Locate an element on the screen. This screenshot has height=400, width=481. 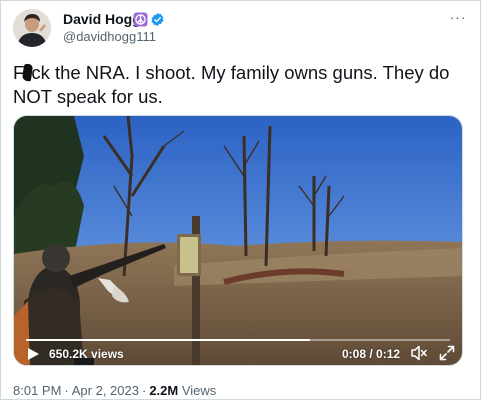
author-handle: @davidhogg111 is located at coordinates (109, 37).